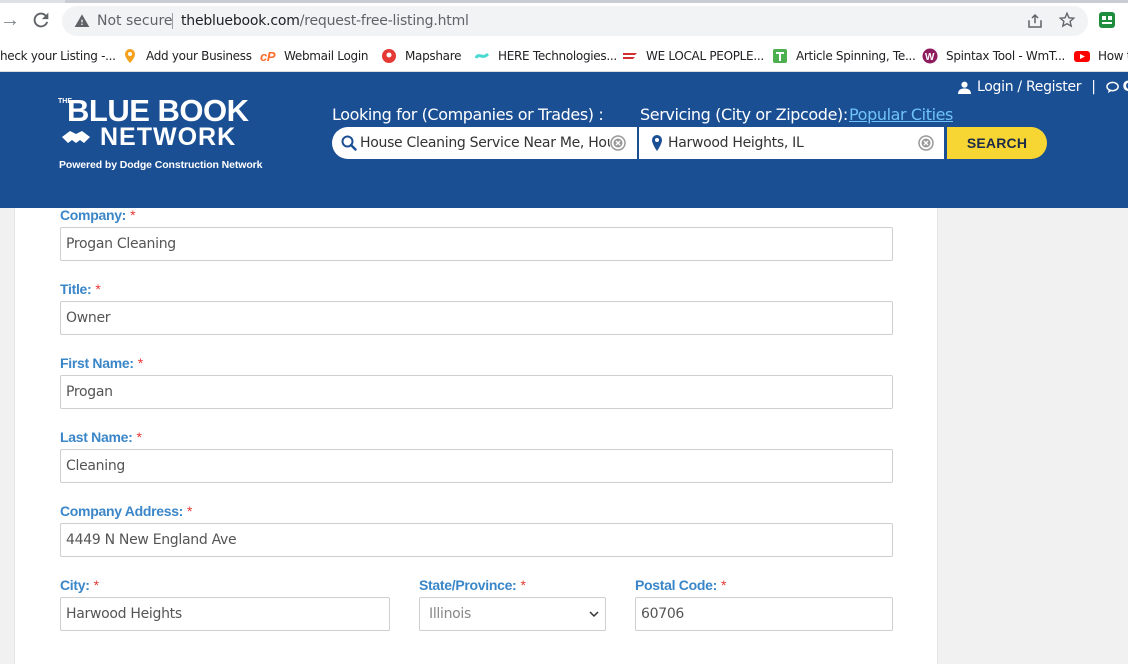  What do you see at coordinates (964, 87) in the screenshot?
I see `user-icon` at bounding box center [964, 87].